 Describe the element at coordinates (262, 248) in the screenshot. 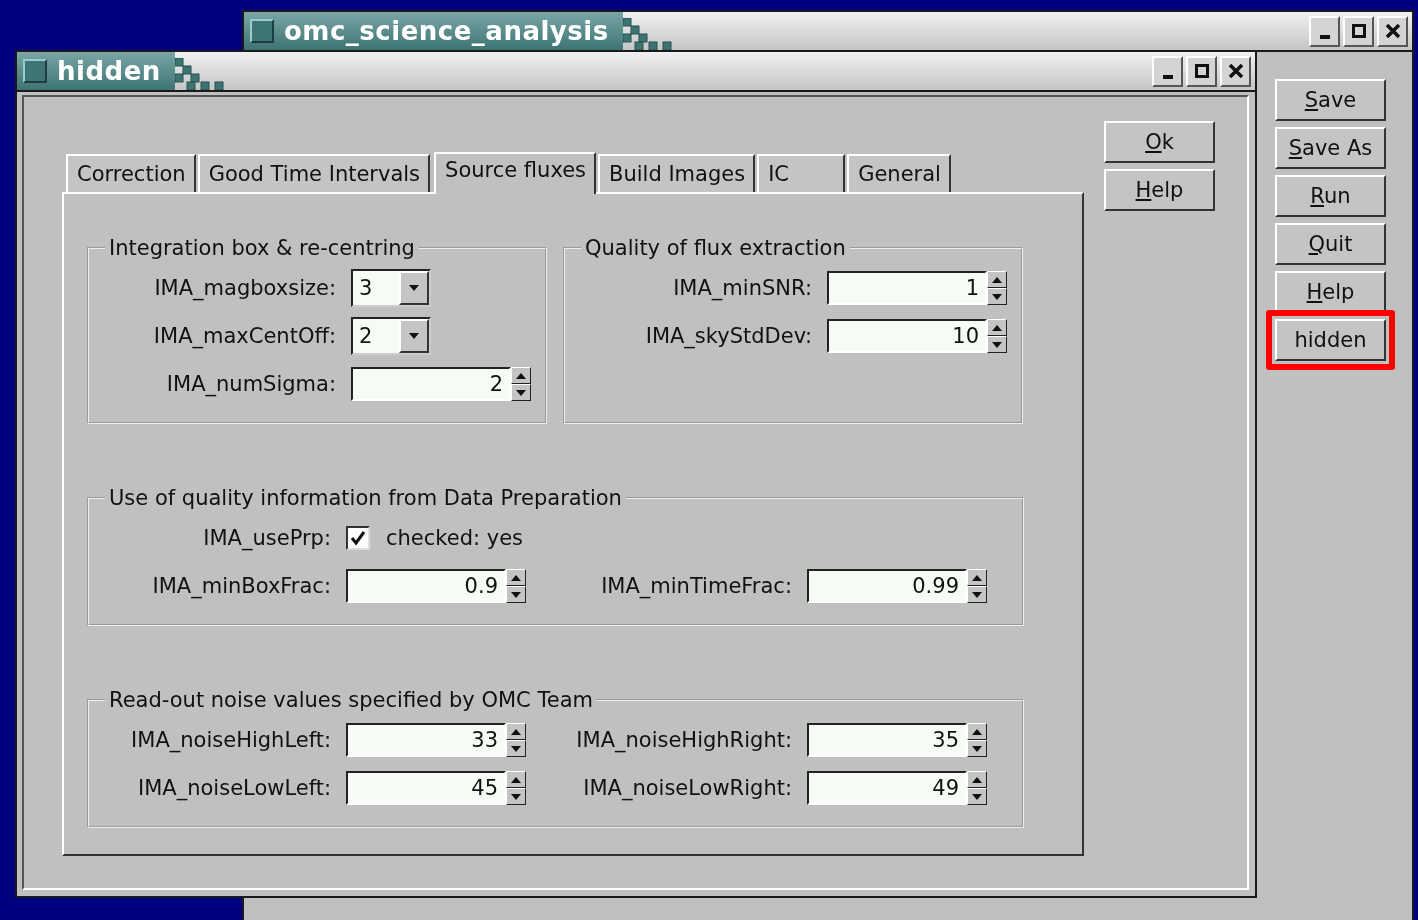

I see `group-title: Integration box & re-centring` at that location.